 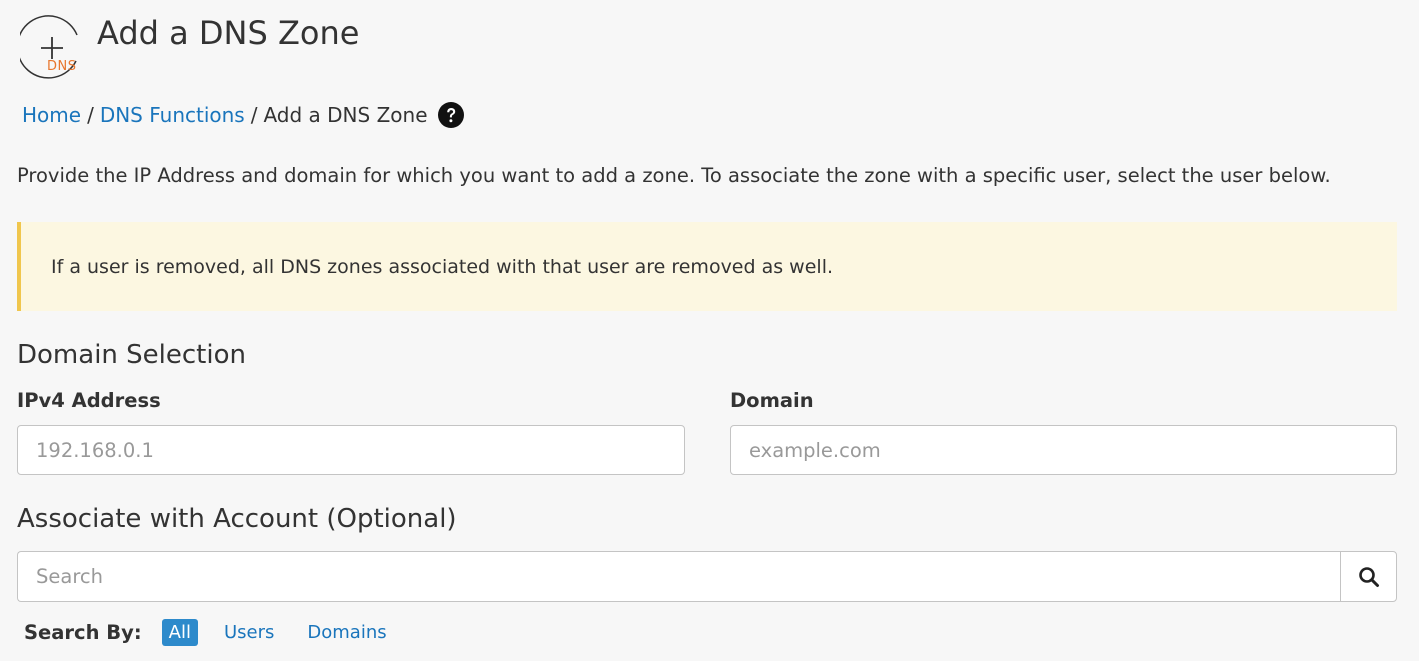 What do you see at coordinates (62, 66) in the screenshot?
I see `logo-dns-label: DNS` at bounding box center [62, 66].